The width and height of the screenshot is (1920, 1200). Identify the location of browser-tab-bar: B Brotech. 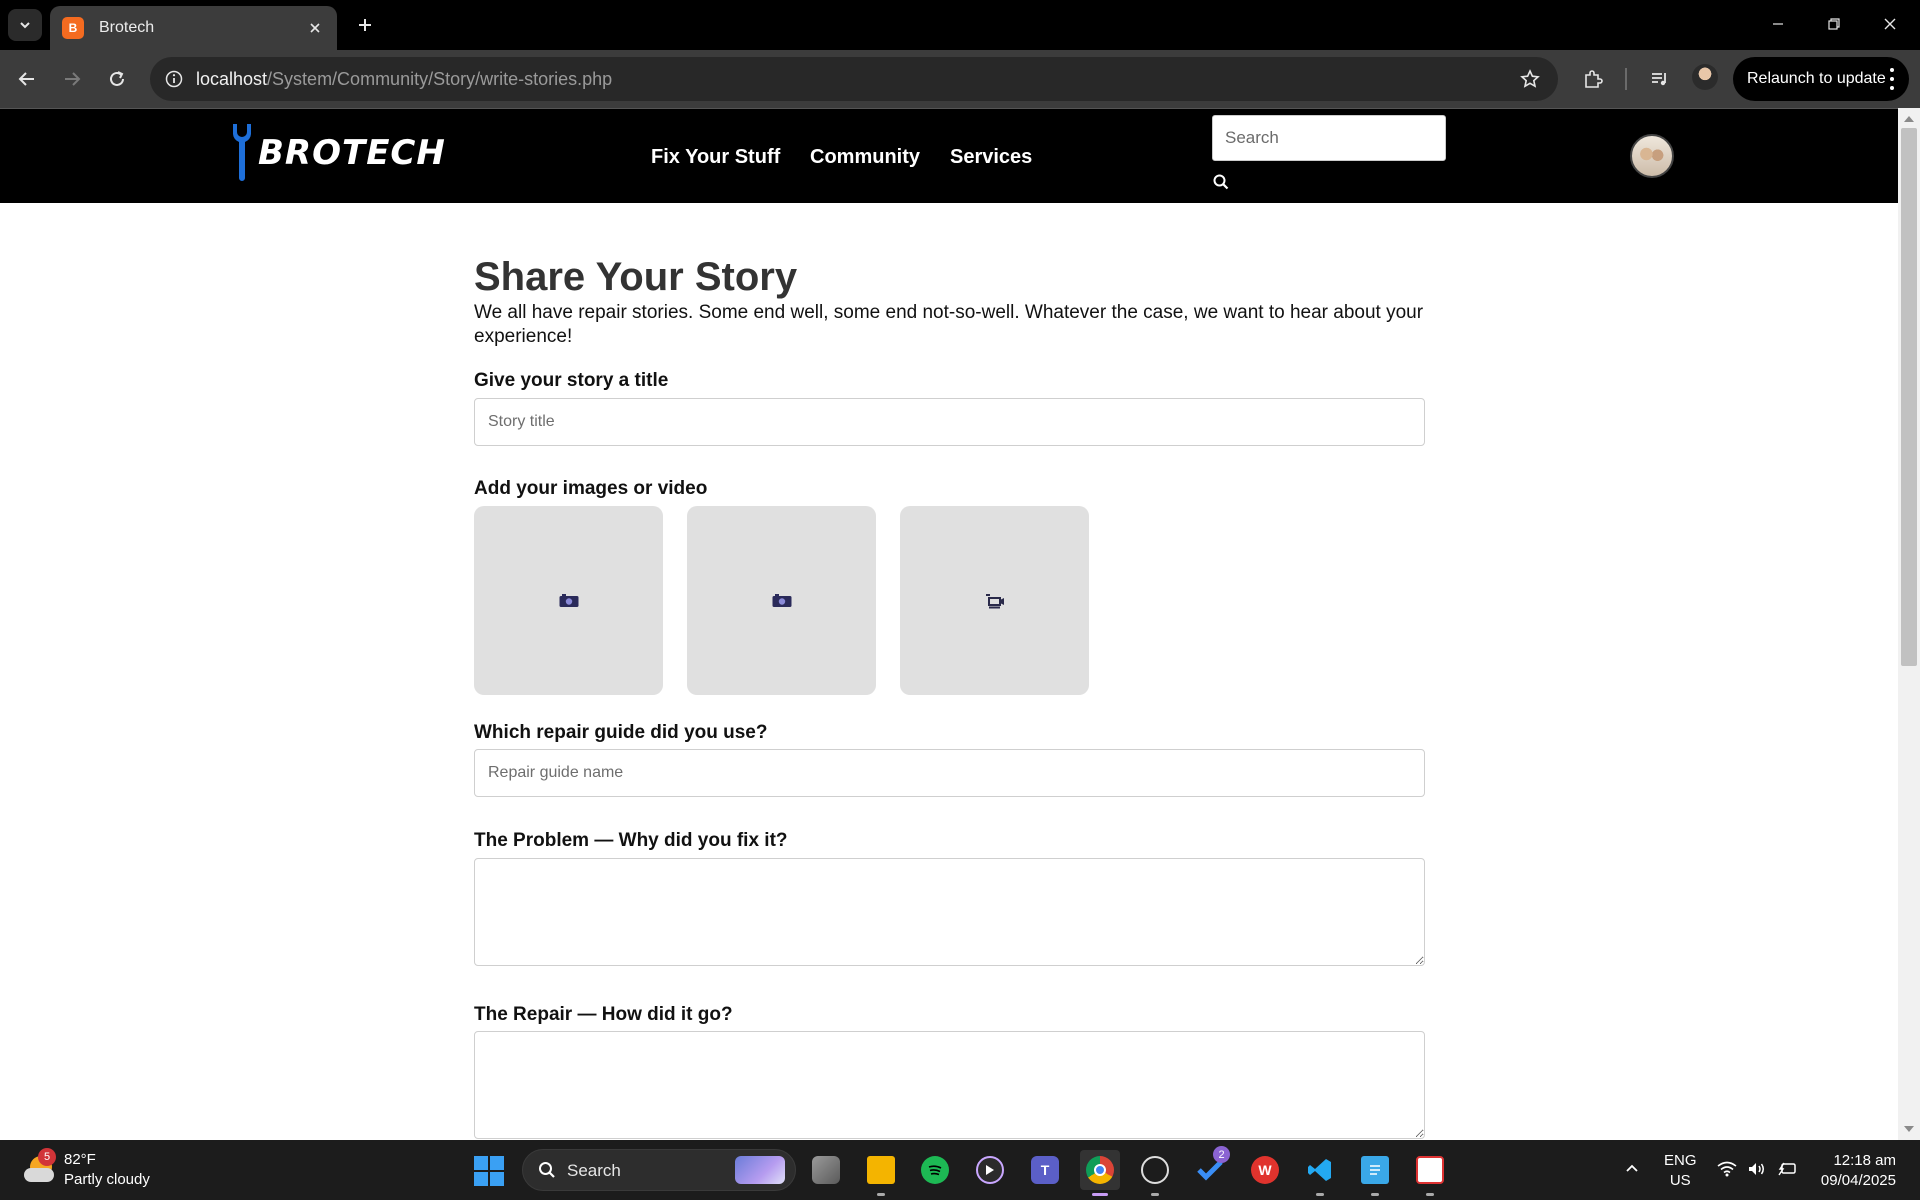
(960, 25).